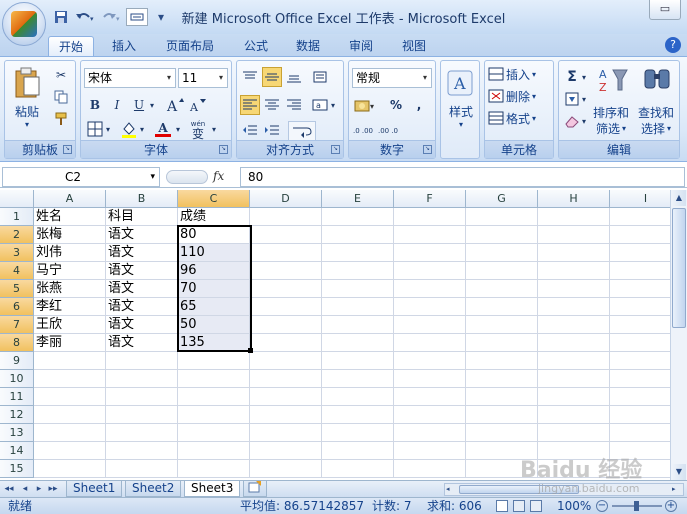  What do you see at coordinates (175, 105) in the screenshot?
I see `increase-font-icon: A` at bounding box center [175, 105].